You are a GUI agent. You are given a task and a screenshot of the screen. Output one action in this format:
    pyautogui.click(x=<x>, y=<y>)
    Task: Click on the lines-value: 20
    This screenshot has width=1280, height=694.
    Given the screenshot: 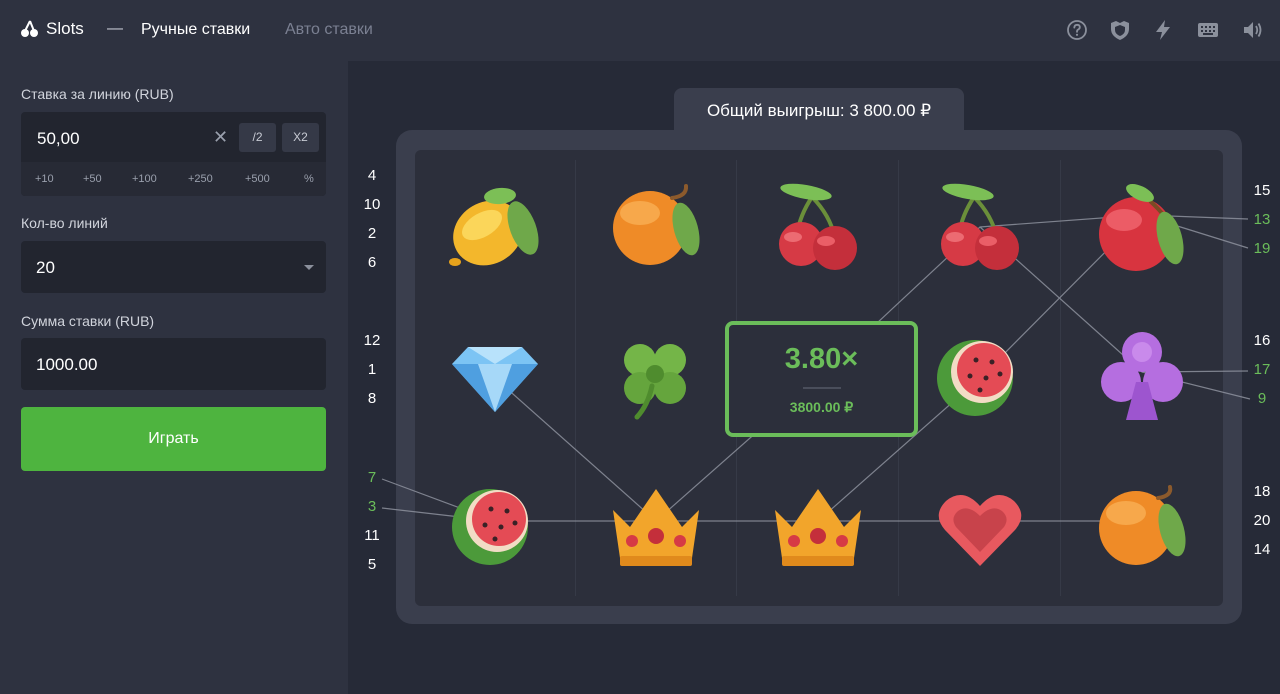 What is the action you would take?
    pyautogui.click(x=45, y=267)
    